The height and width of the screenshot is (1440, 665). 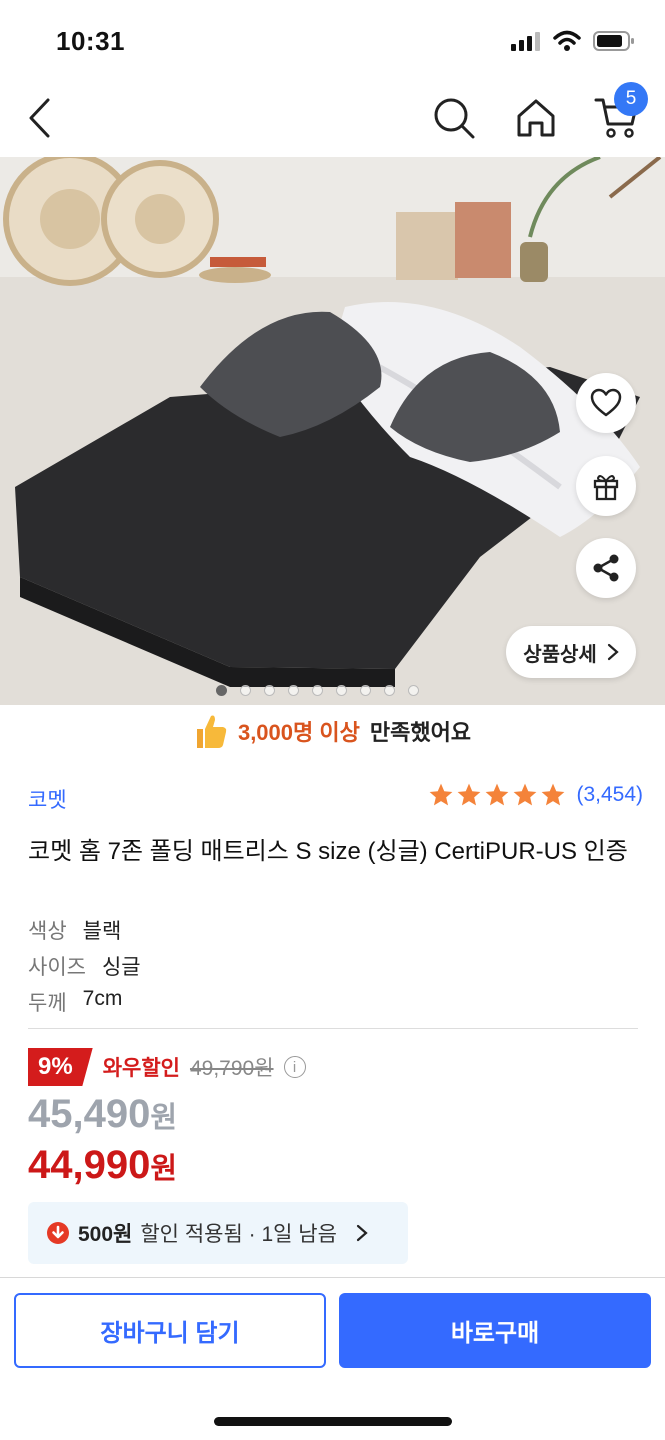 What do you see at coordinates (47, 931) in the screenshot?
I see `option-color-label: 색상` at bounding box center [47, 931].